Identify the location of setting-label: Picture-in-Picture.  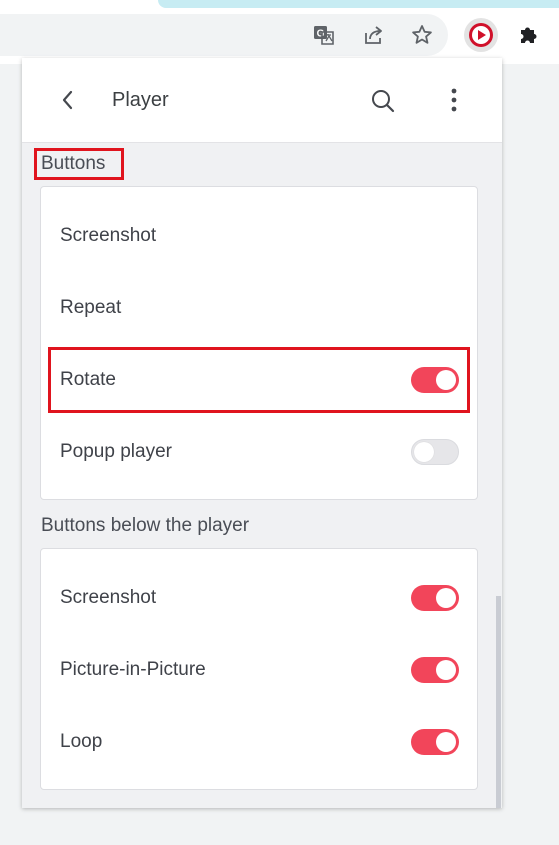
(133, 669).